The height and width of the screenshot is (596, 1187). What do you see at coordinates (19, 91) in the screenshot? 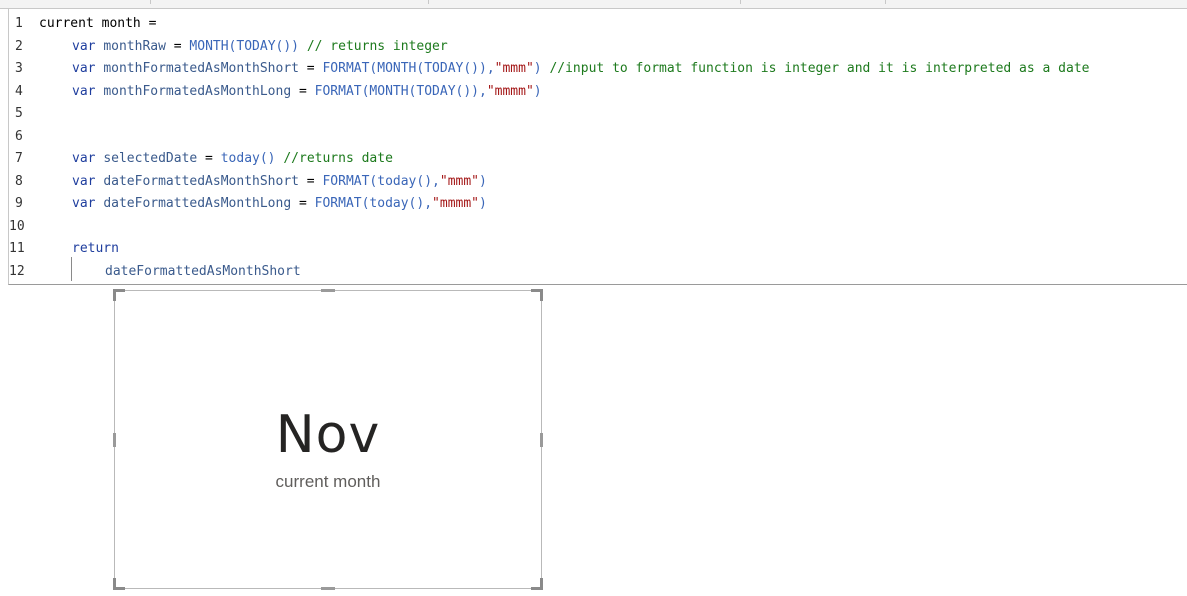
I see `line-number: 4` at bounding box center [19, 91].